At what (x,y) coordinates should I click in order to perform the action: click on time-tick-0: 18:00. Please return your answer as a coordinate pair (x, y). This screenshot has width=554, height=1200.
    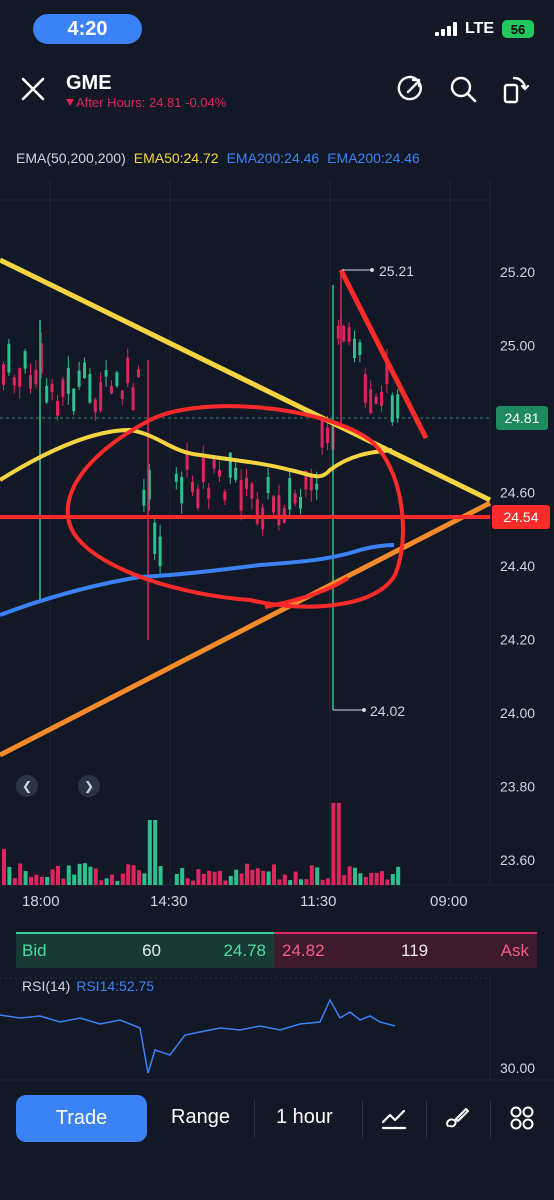
    Looking at the image, I should click on (41, 901).